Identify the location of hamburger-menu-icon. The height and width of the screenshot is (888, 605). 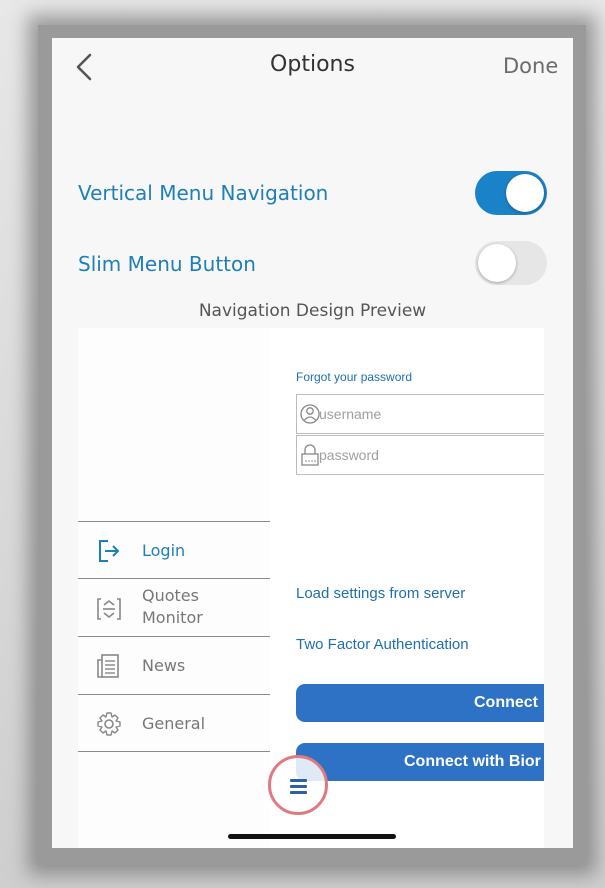
(298, 788).